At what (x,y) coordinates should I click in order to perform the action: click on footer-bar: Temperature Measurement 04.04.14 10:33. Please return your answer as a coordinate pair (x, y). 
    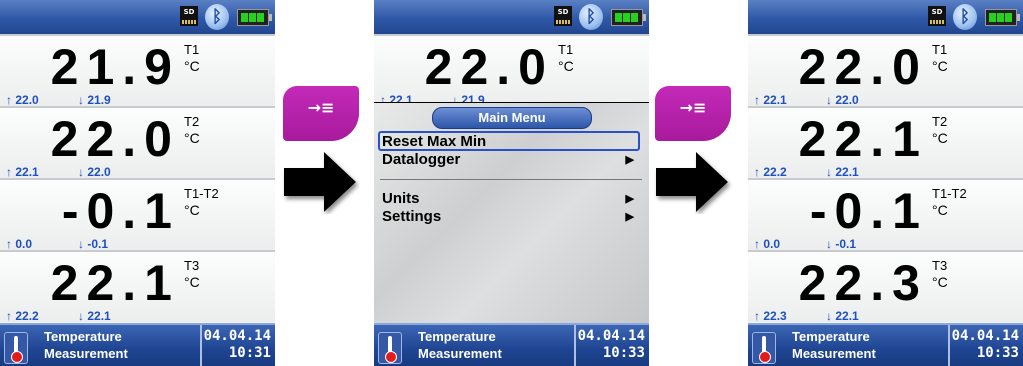
    Looking at the image, I should click on (511, 344).